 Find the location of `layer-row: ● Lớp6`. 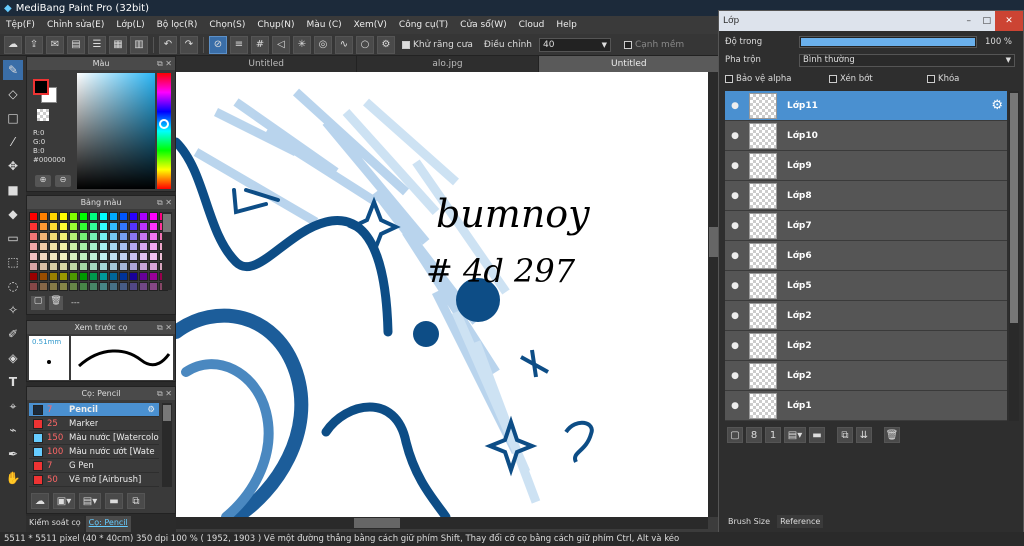

layer-row: ● Lớp6 is located at coordinates (866, 256).